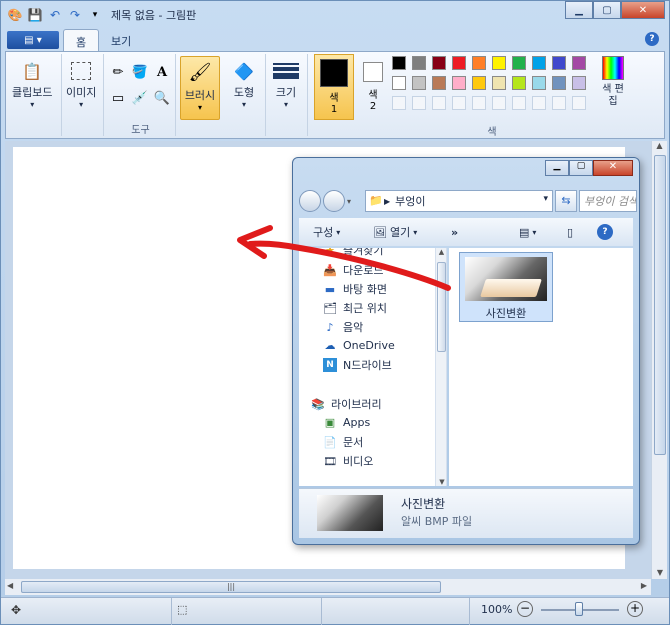 The width and height of the screenshot is (670, 625). Describe the element at coordinates (334, 87) in the screenshot. I see `color1-button: 색 1` at that location.